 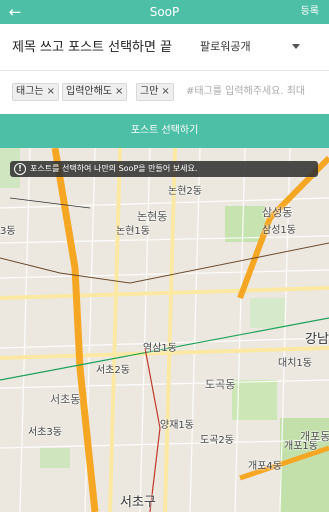 I want to click on tag-chip: 태그는 ×, so click(x=35, y=92).